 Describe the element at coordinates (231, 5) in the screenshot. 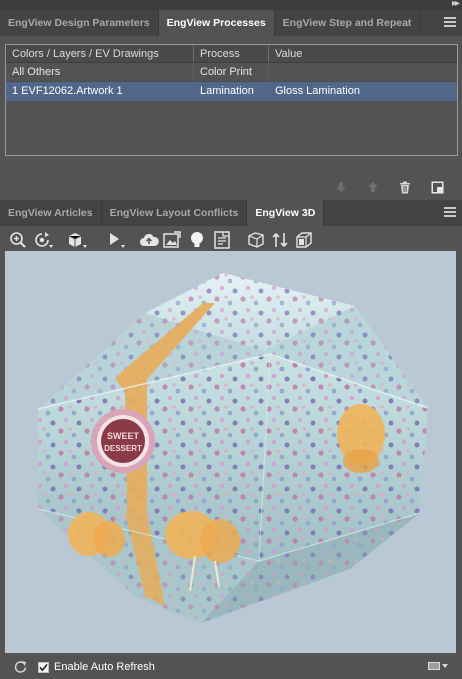

I see `panel-top-strip: ▸▸` at that location.